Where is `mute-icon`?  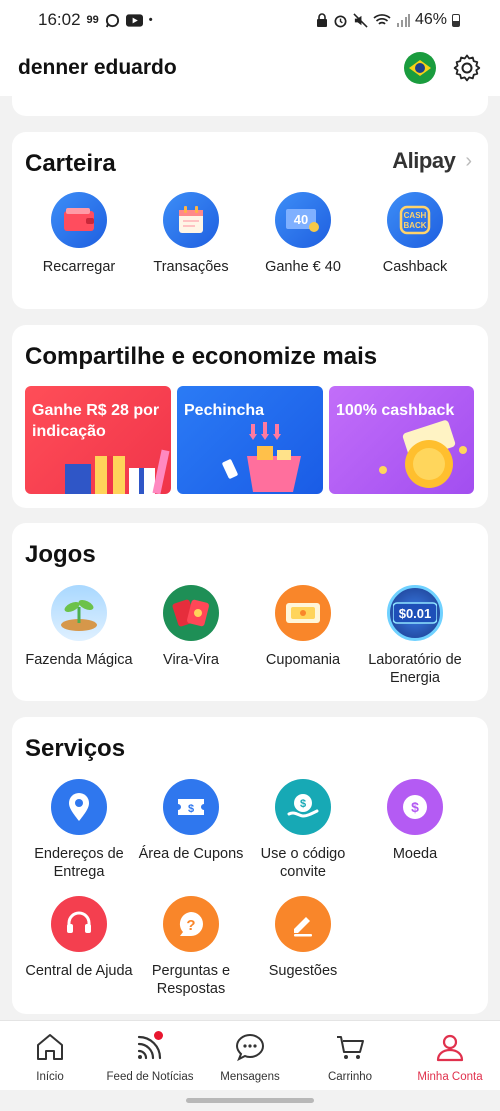
mute-icon is located at coordinates (360, 20).